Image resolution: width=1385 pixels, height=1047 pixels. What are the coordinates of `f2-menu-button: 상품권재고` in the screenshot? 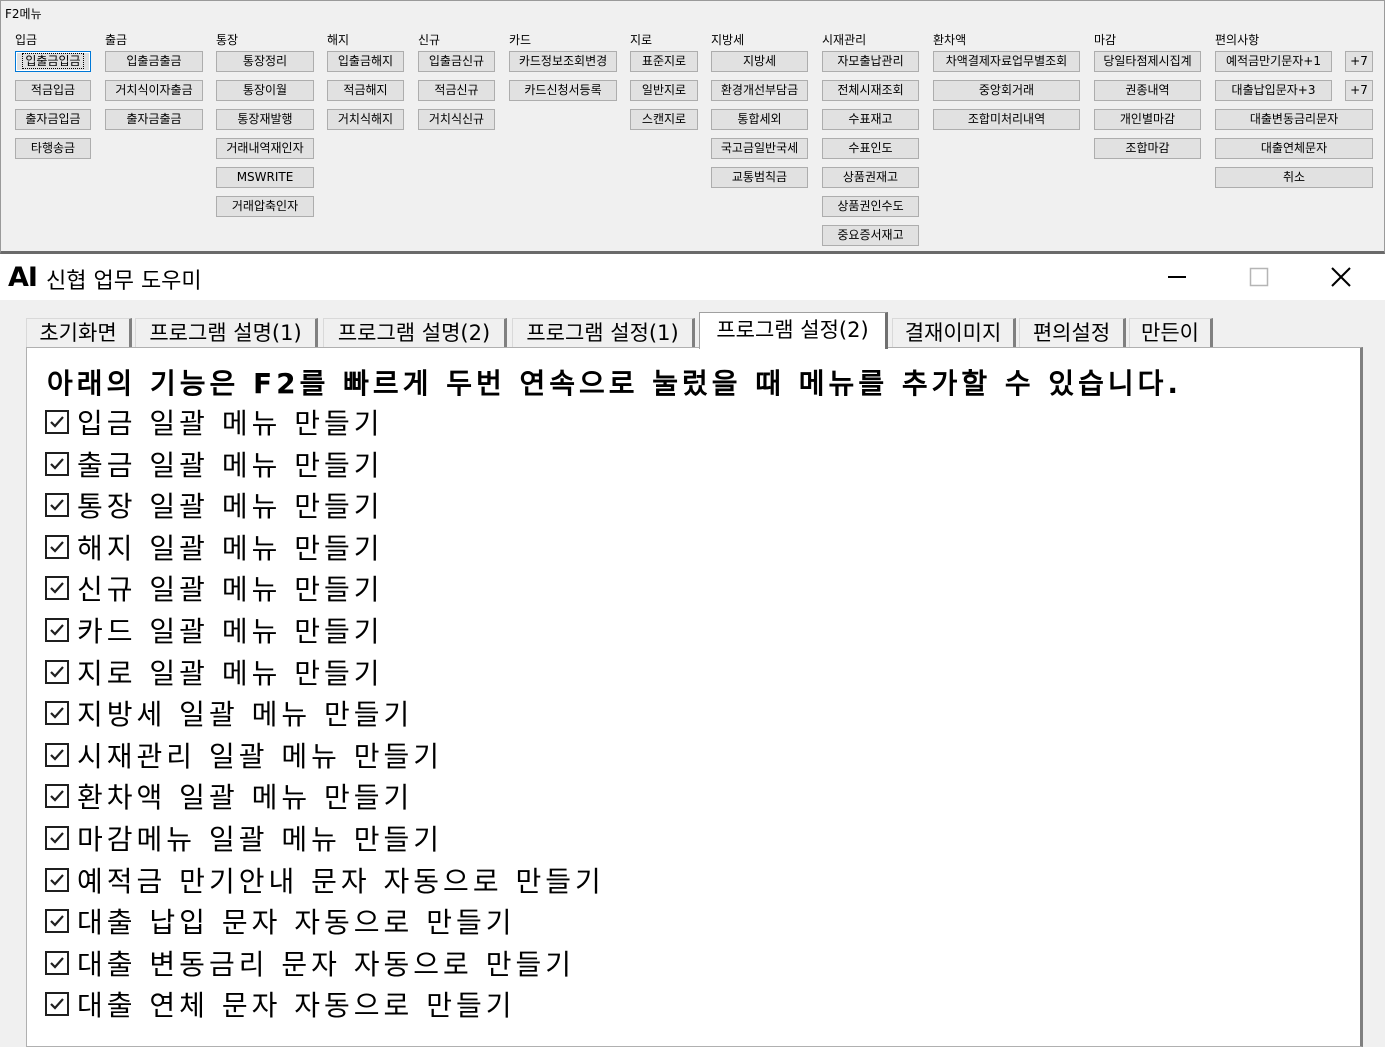 It's located at (870, 177).